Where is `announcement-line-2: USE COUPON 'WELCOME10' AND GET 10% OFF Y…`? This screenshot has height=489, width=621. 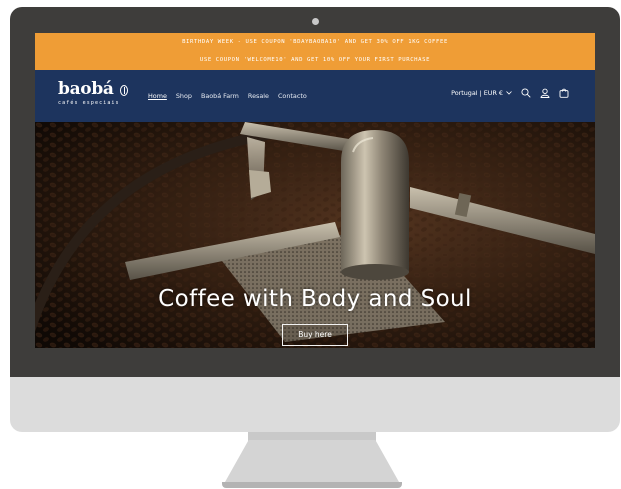
announcement-line-2: USE COUPON 'WELCOME10' AND GET 10% OFF Y… is located at coordinates (315, 60).